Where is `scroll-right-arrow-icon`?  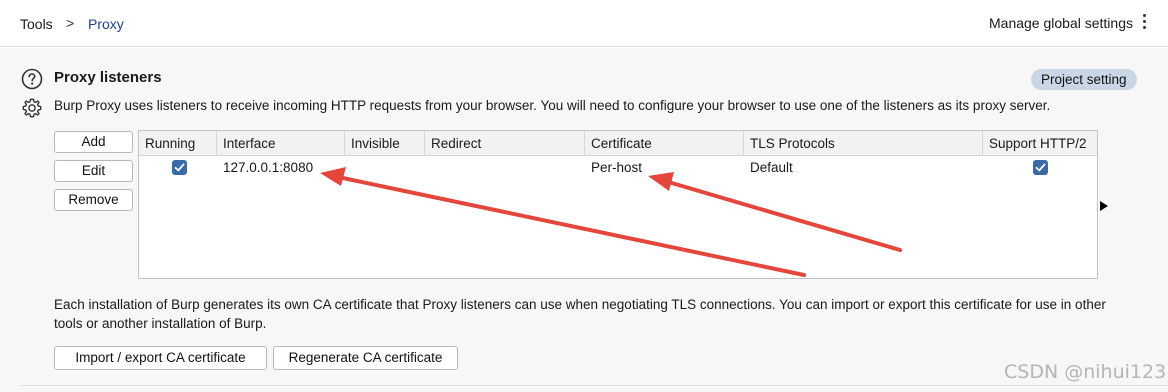 scroll-right-arrow-icon is located at coordinates (1104, 206).